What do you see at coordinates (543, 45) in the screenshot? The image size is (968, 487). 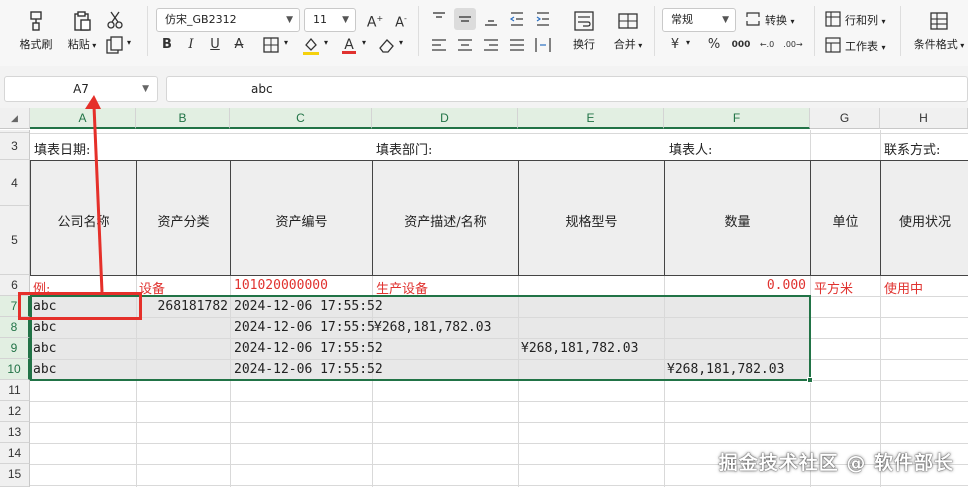 I see `distributed-align-icon` at bounding box center [543, 45].